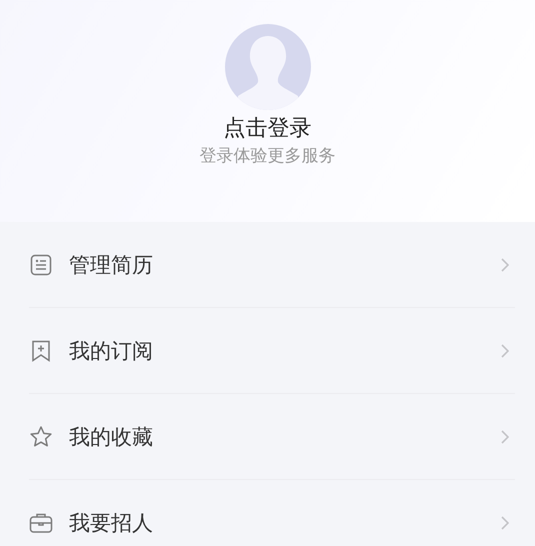 The height and width of the screenshot is (546, 535). I want to click on menu-item: 管理简历, so click(272, 265).